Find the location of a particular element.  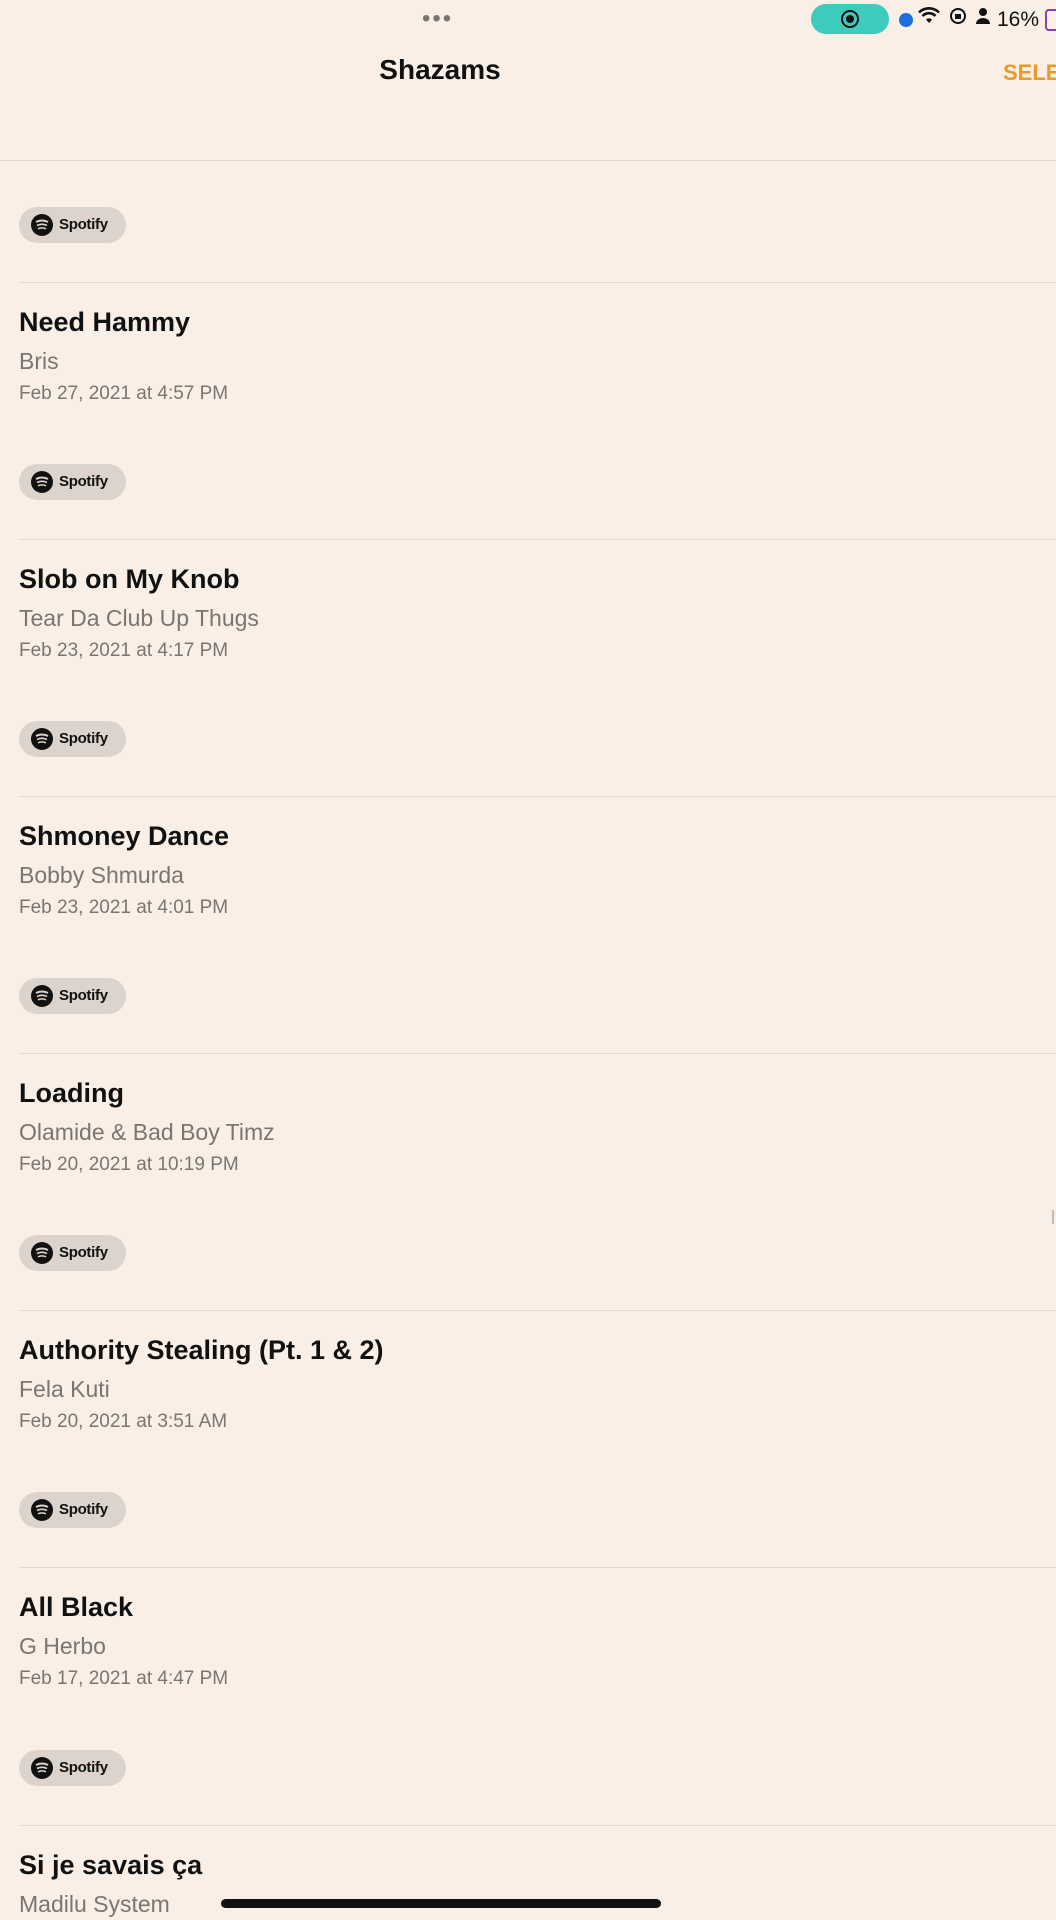

song-date: Feb 27, 2021 at 4:57 PM is located at coordinates (124, 393).